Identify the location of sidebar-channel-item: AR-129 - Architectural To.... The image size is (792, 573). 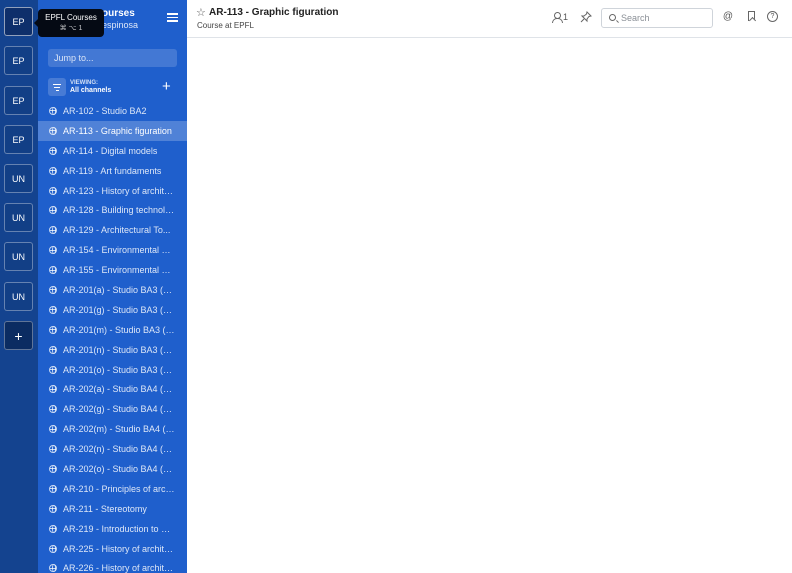
(112, 230).